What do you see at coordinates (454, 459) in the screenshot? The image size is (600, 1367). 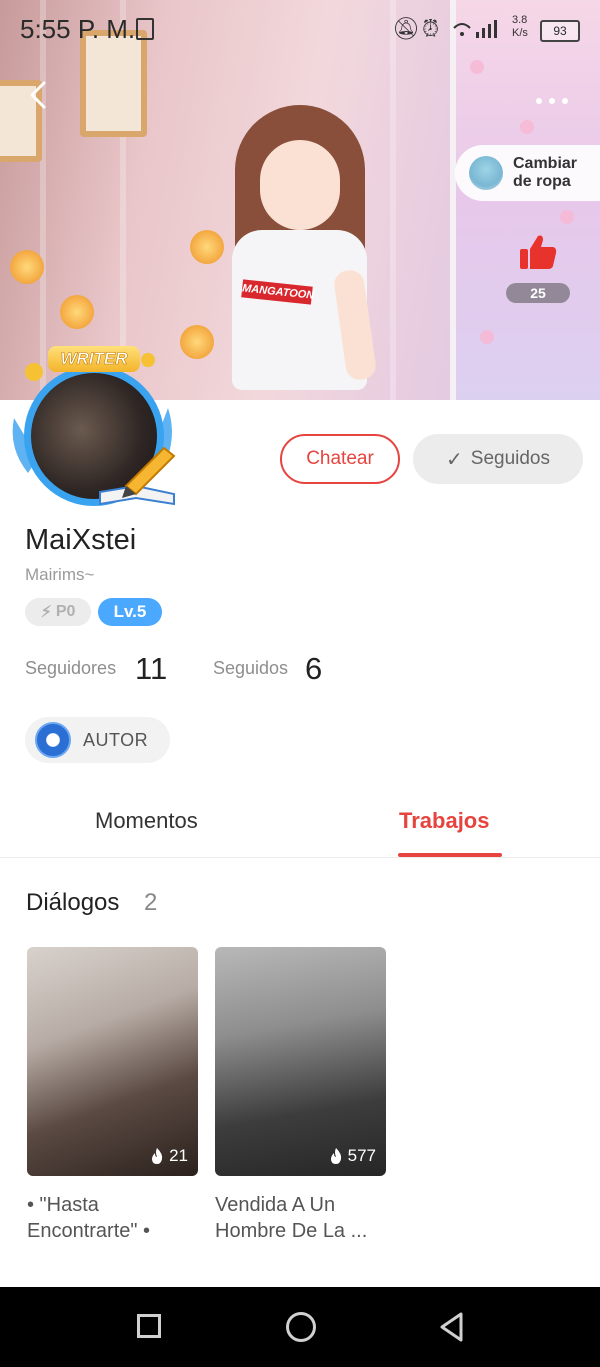 I see `check-icon: ✓` at bounding box center [454, 459].